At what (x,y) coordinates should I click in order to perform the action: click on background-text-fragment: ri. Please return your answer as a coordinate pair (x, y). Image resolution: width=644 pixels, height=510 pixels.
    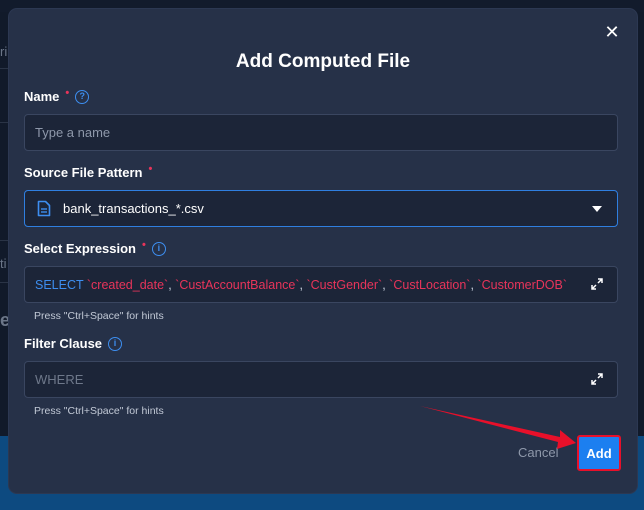
    Looking at the image, I should click on (4, 51).